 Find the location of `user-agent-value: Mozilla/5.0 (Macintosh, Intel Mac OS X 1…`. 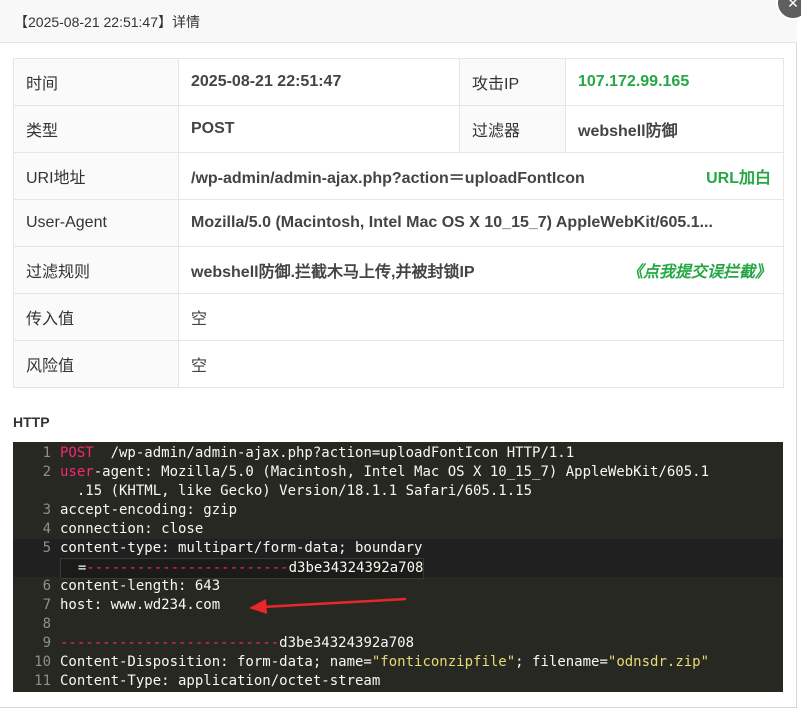

user-agent-value: Mozilla/5.0 (Macintosh, Intel Mac OS X 1… is located at coordinates (481, 223).